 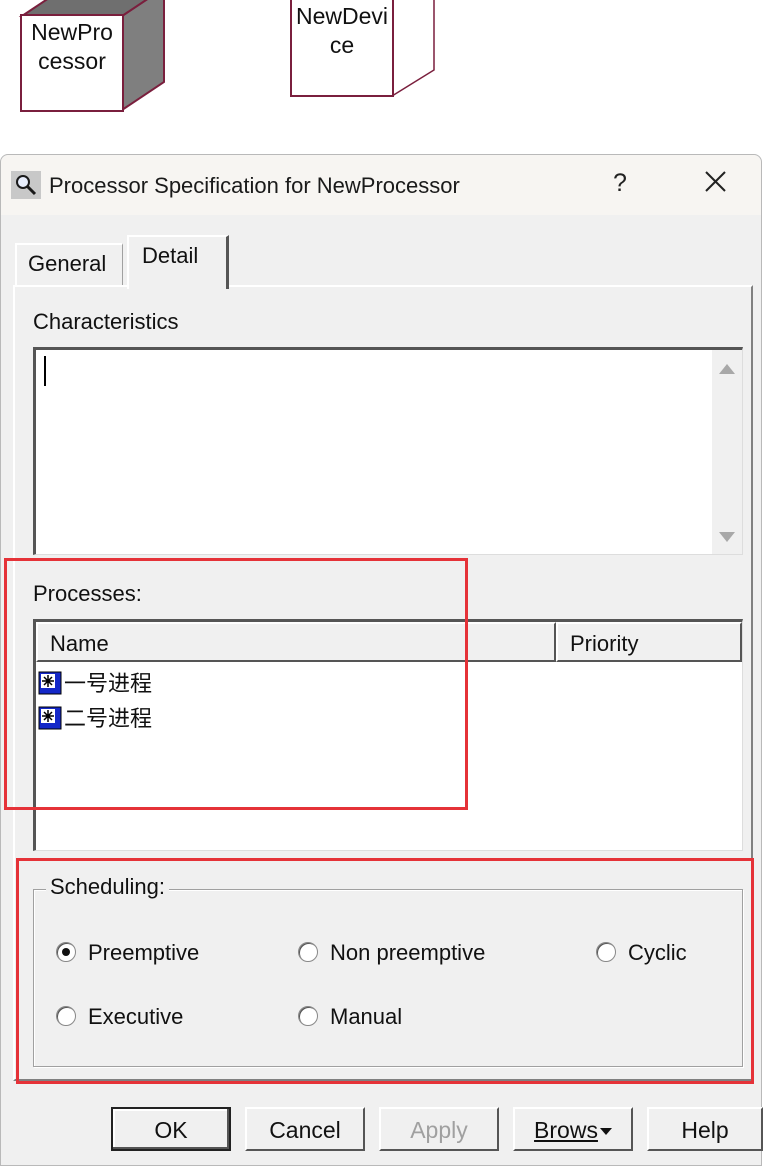 What do you see at coordinates (45, 371) in the screenshot?
I see `text-caret` at bounding box center [45, 371].